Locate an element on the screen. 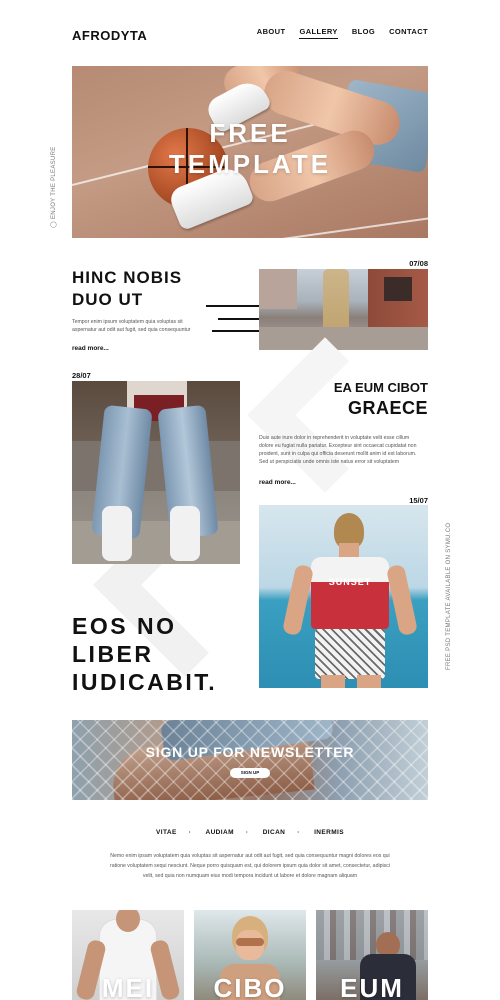  nav-contact: CONTACT is located at coordinates (408, 33).